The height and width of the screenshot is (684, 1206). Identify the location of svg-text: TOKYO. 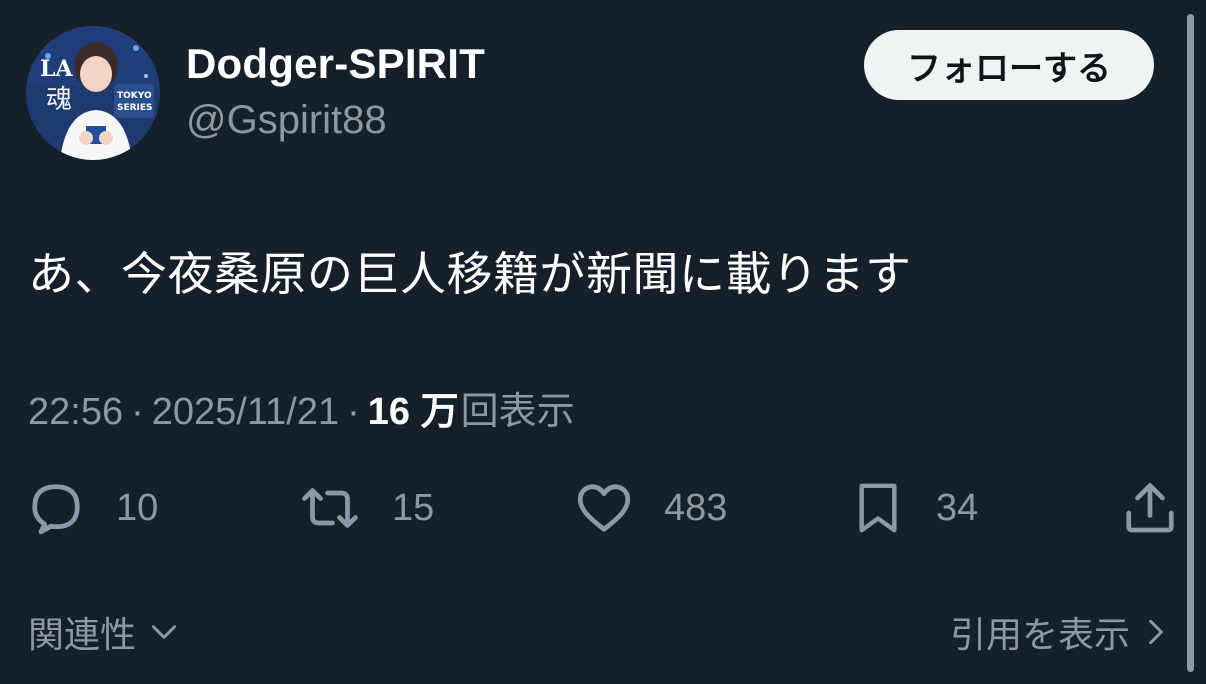
(134, 96).